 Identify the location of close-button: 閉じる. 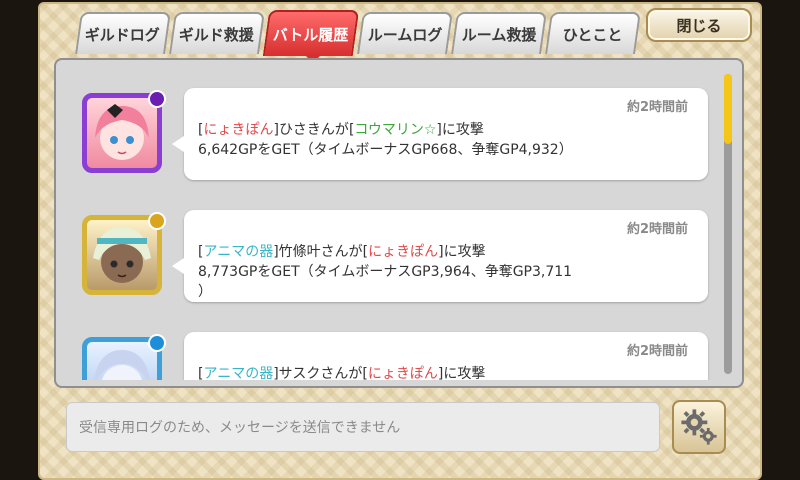
(699, 25).